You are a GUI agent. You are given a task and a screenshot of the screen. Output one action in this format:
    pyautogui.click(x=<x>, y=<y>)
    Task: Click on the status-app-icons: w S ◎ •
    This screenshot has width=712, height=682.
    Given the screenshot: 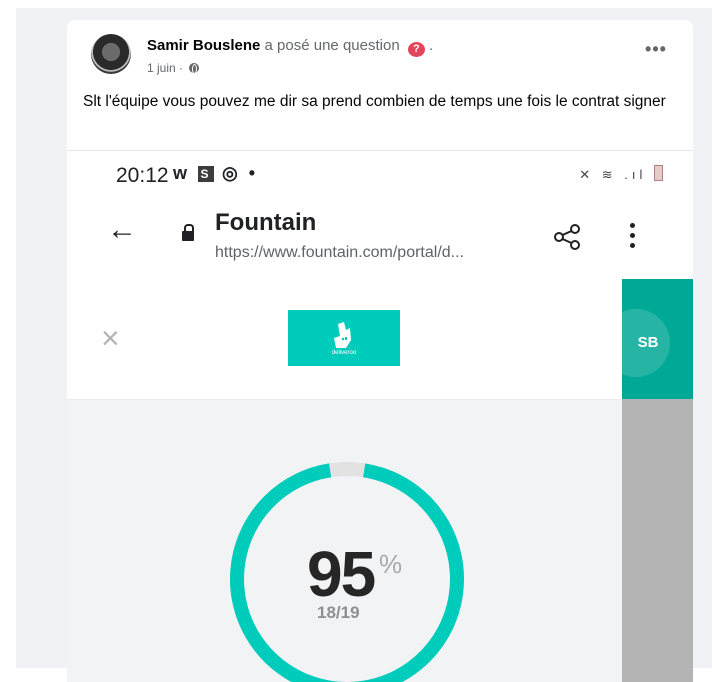 What is the action you would take?
    pyautogui.click(x=215, y=173)
    